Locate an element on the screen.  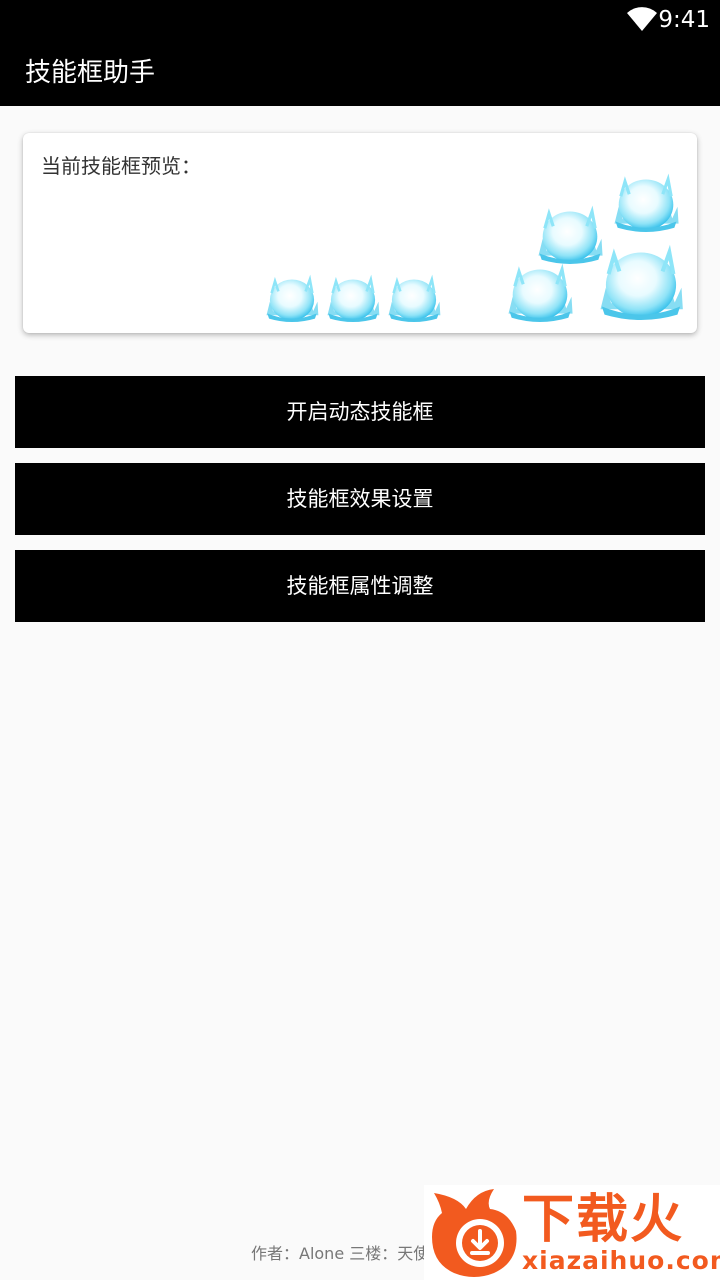
footer-credits: 作者：Alone 三楼：天使 is located at coordinates (340, 1253).